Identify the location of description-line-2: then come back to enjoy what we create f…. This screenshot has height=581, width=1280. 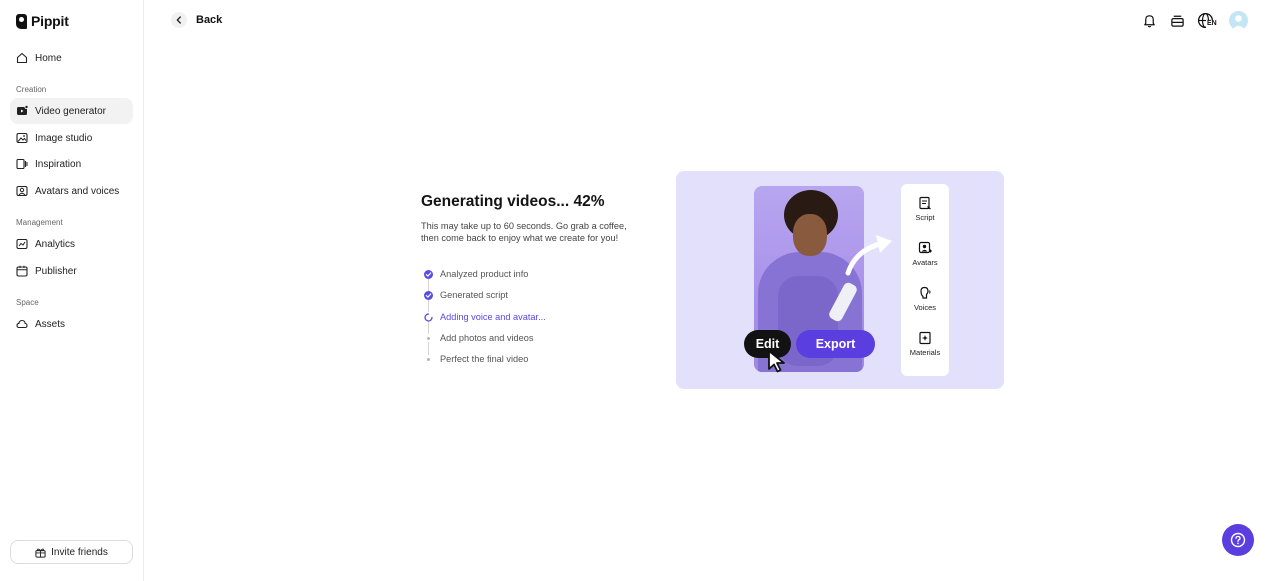
(520, 238).